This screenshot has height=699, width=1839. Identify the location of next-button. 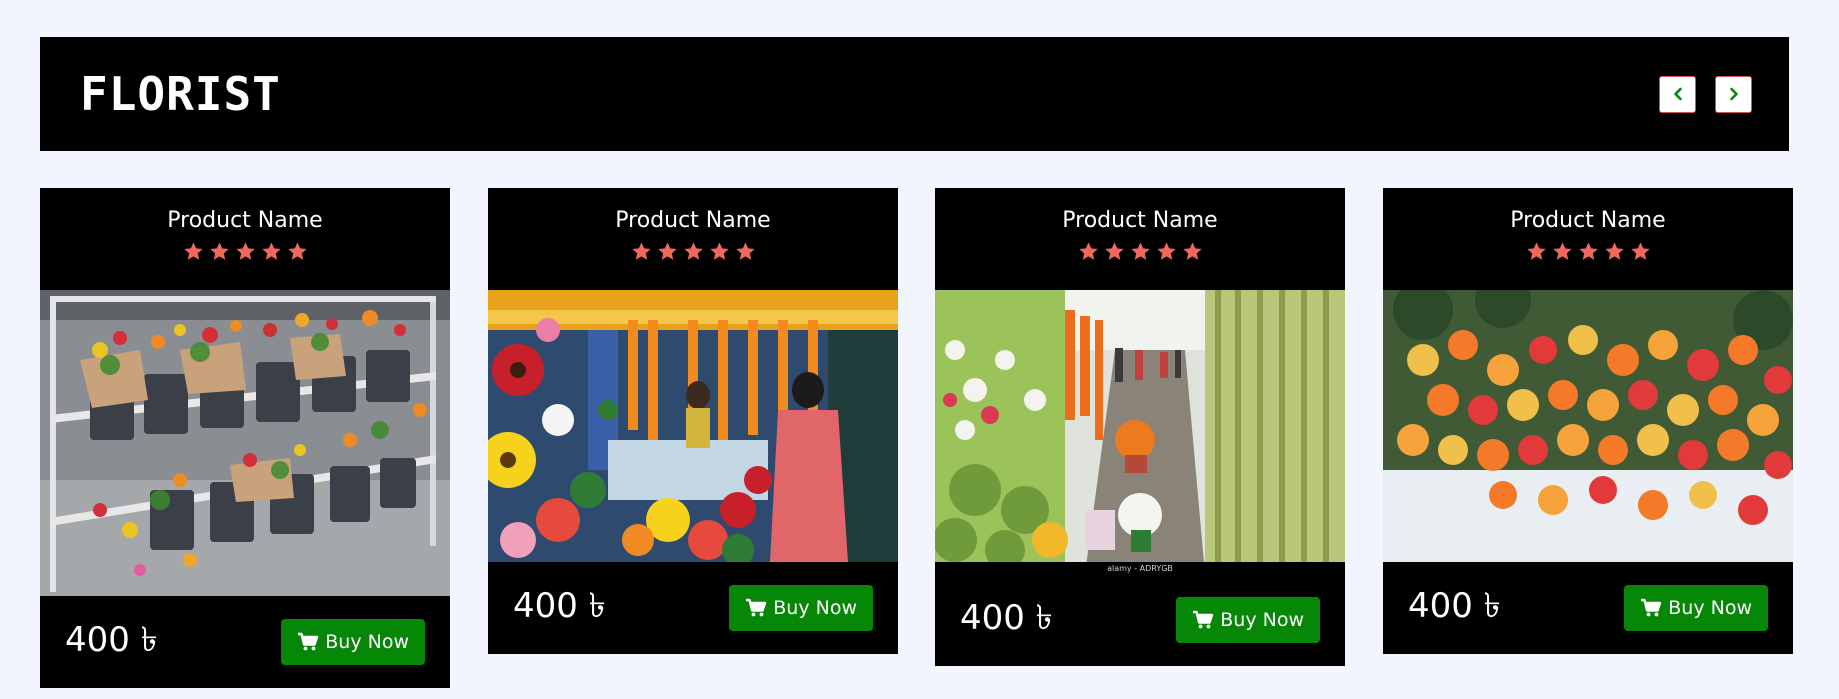
(1733, 94).